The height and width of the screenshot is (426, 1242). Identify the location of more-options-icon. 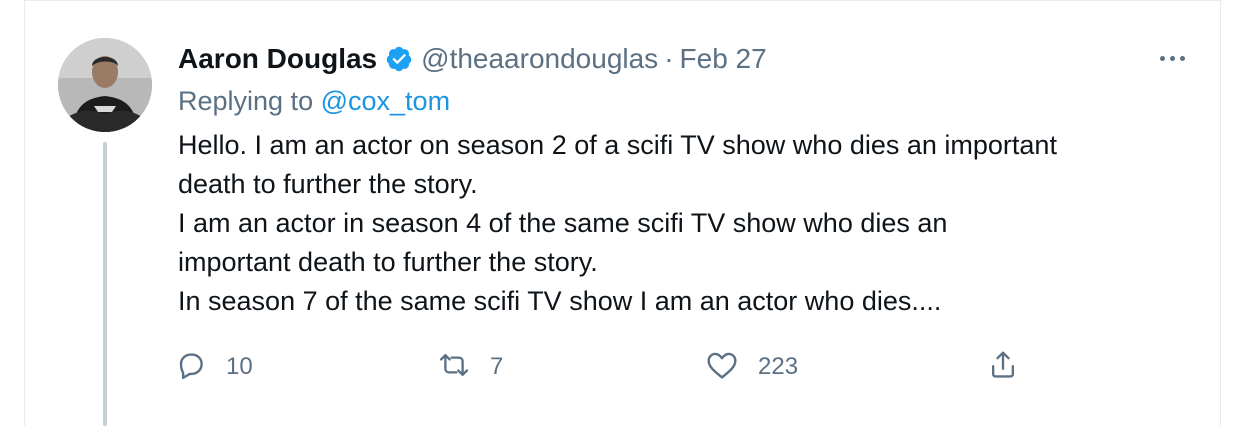
(1172, 58).